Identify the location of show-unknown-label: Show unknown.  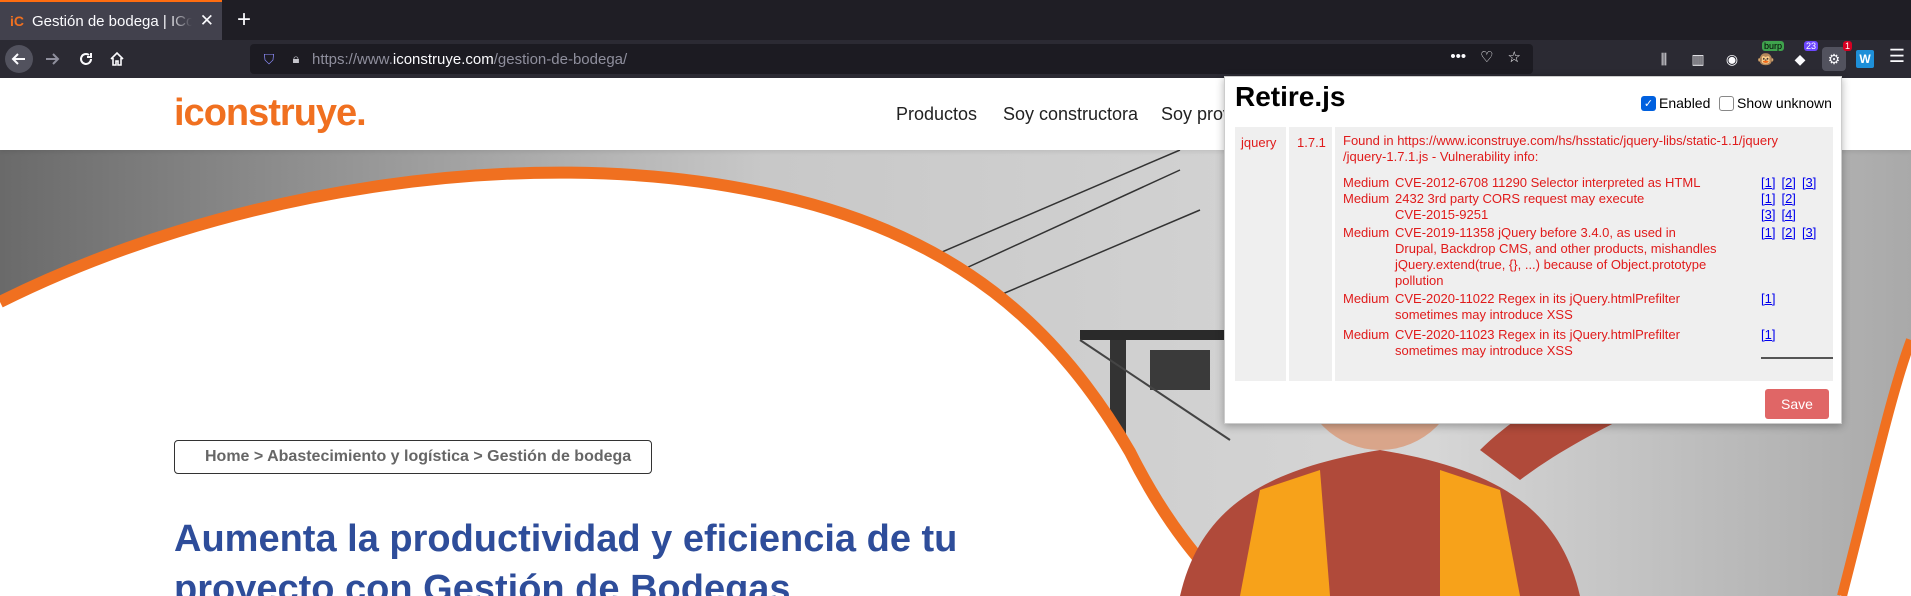
(1784, 103).